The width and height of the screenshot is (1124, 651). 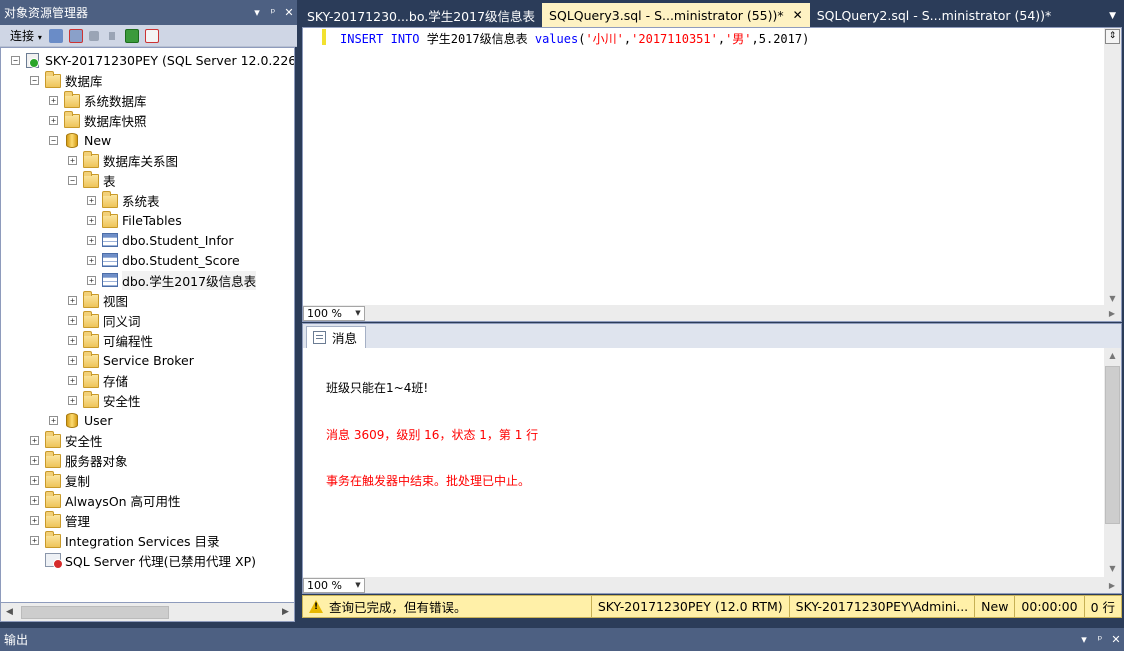 I want to click on editor-zoom-select: 100 % ▼, so click(x=334, y=313).